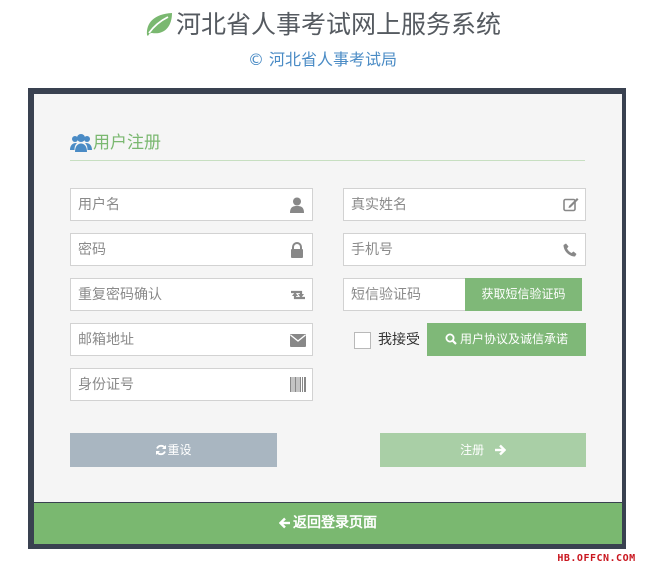 This screenshot has height=567, width=645. I want to click on reset-button: 重设, so click(173, 450).